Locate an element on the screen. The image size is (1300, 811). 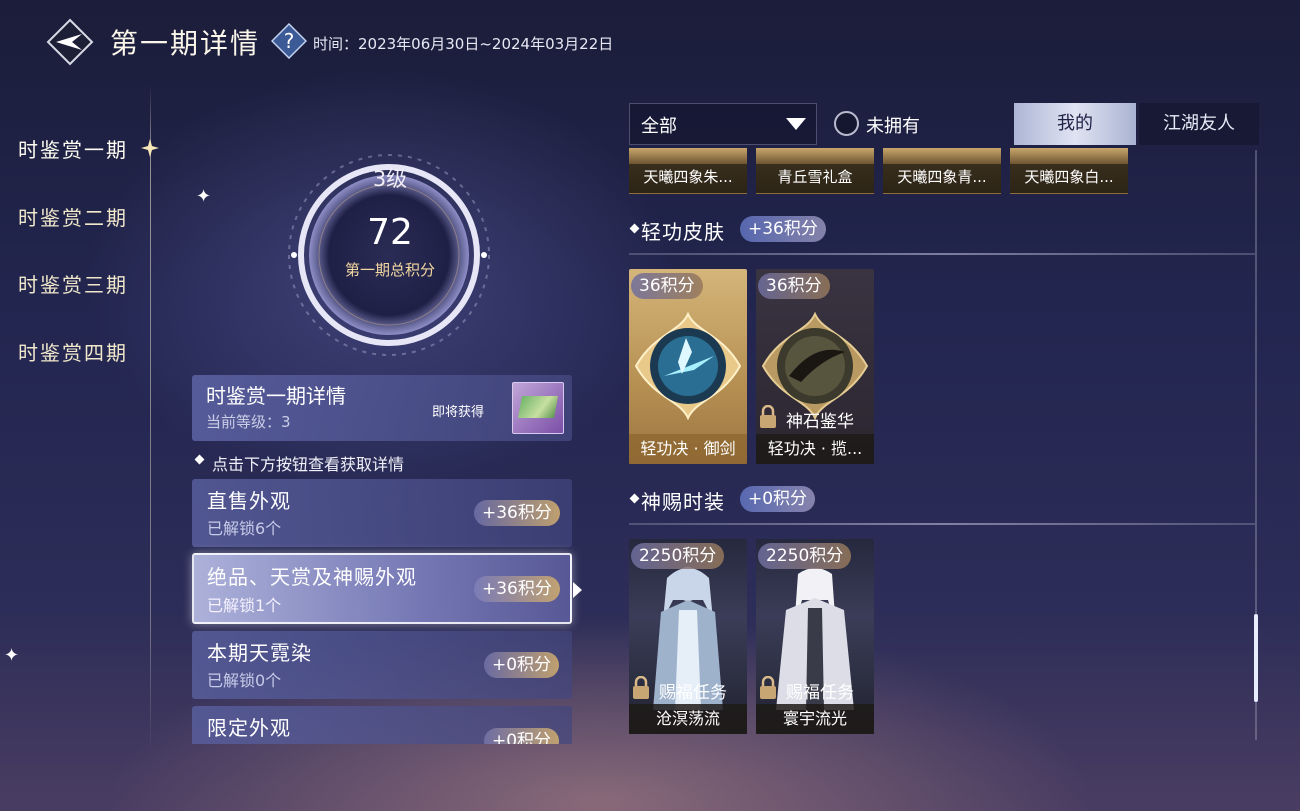
moon-rider-medal-icon is located at coordinates (815, 366).